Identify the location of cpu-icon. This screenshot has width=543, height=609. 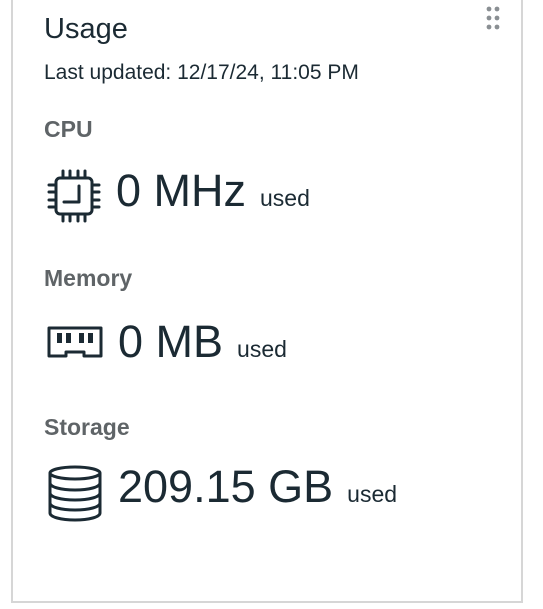
(74, 196).